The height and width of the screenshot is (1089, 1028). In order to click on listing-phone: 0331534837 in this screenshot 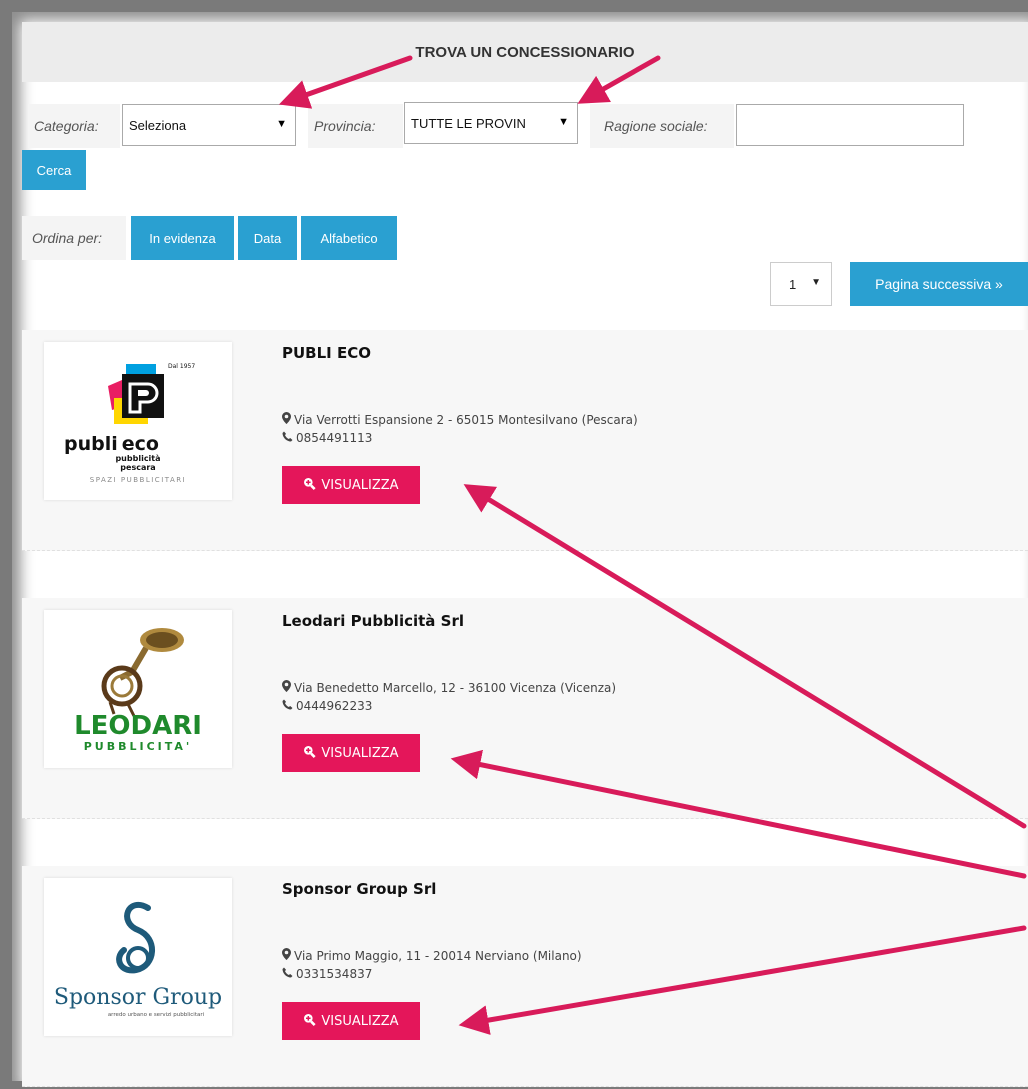, I will do `click(327, 974)`.